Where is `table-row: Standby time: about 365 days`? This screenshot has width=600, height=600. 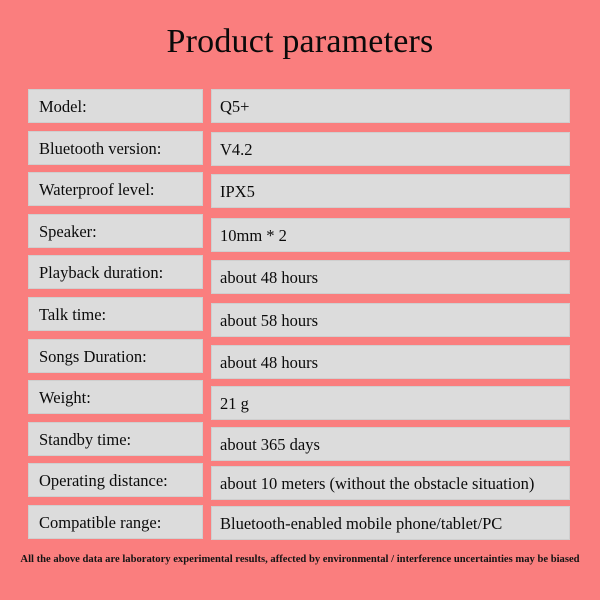 table-row: Standby time: about 365 days is located at coordinates (300, 442).